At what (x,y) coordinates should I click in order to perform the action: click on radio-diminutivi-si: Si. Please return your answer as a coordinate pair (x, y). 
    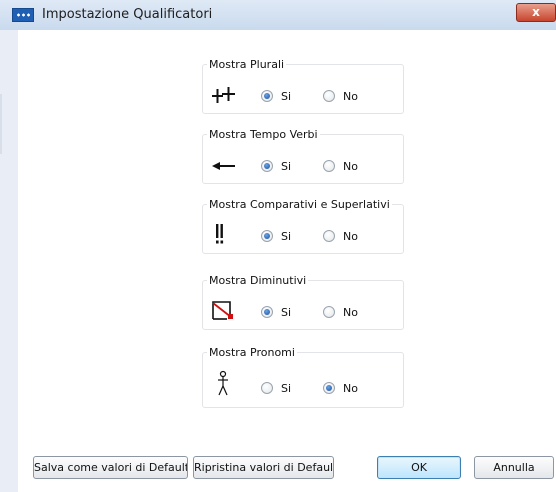
    Looking at the image, I should click on (276, 312).